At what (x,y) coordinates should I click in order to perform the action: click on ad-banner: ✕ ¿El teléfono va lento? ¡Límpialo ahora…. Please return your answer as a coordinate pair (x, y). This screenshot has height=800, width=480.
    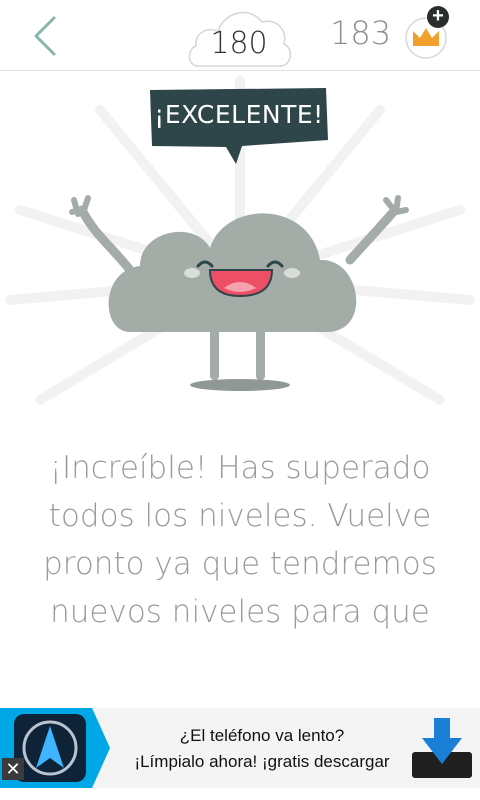
    Looking at the image, I should click on (240, 748).